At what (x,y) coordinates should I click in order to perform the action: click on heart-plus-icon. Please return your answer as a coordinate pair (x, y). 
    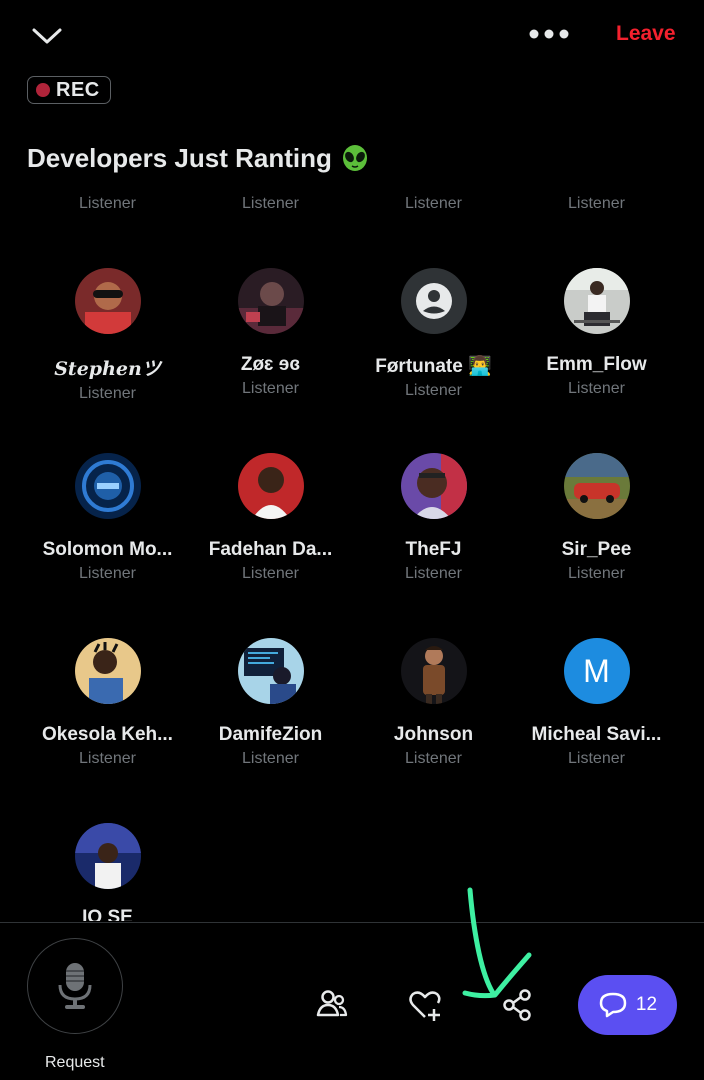
    Looking at the image, I should click on (425, 1005).